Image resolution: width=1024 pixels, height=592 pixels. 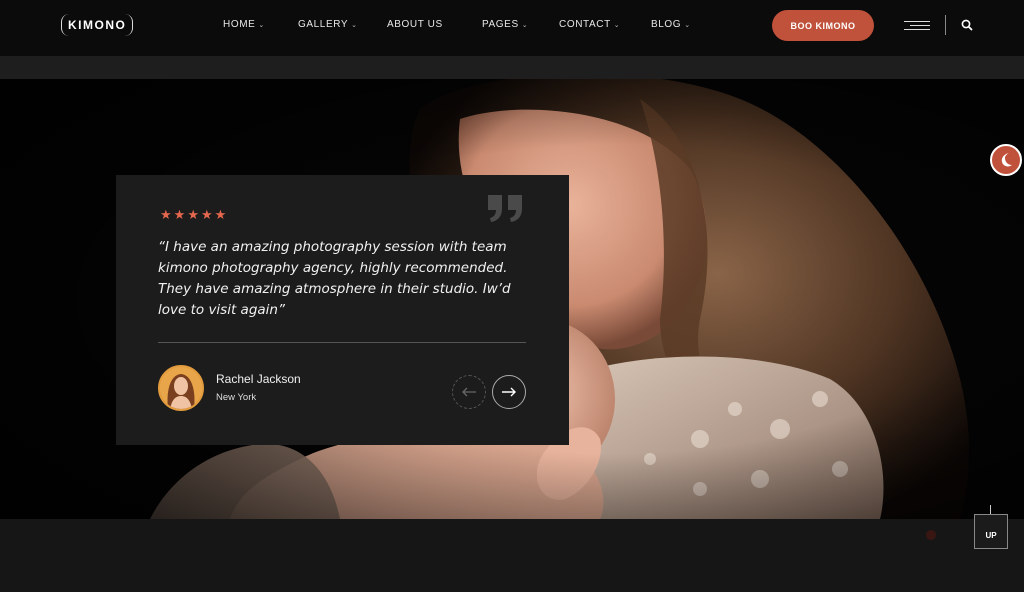 I want to click on avatar, so click(x=181, y=388).